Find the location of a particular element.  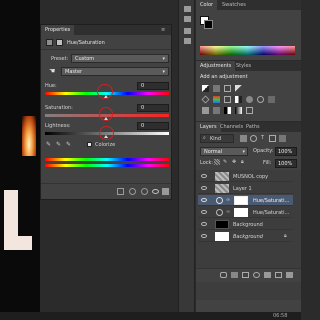

panel-menu-icon: ≡ is located at coordinates (163, 30).